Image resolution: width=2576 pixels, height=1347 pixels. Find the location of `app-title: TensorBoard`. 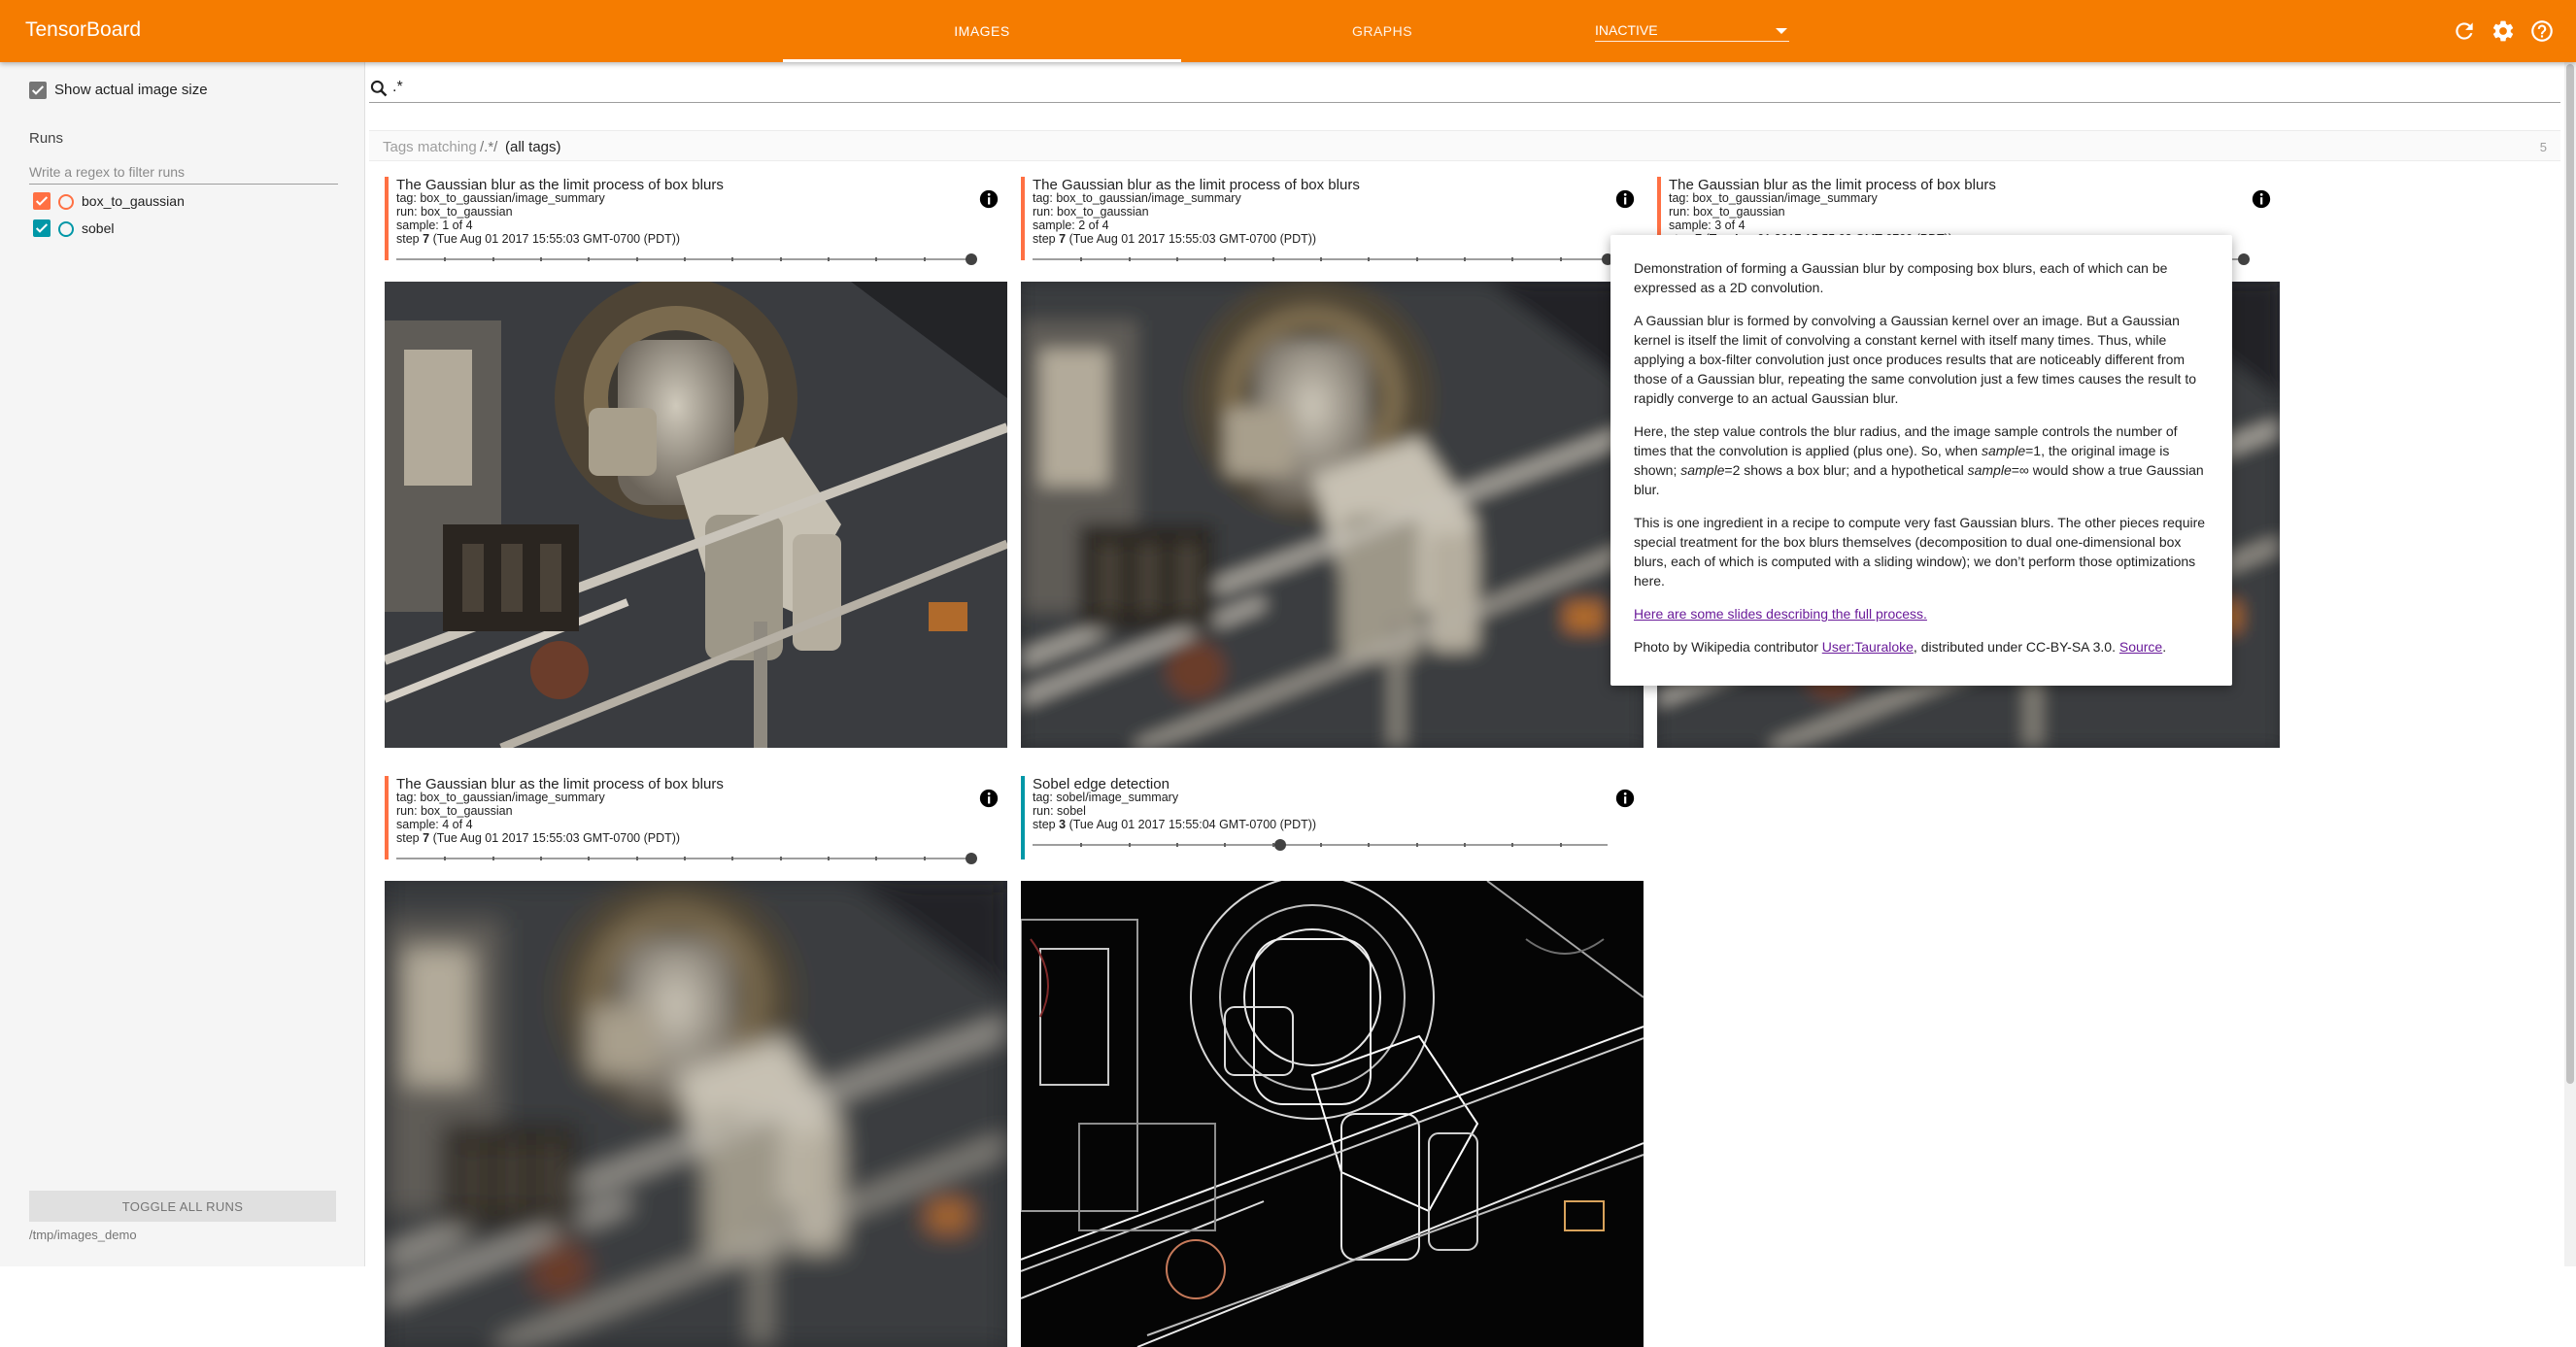

app-title: TensorBoard is located at coordinates (83, 29).